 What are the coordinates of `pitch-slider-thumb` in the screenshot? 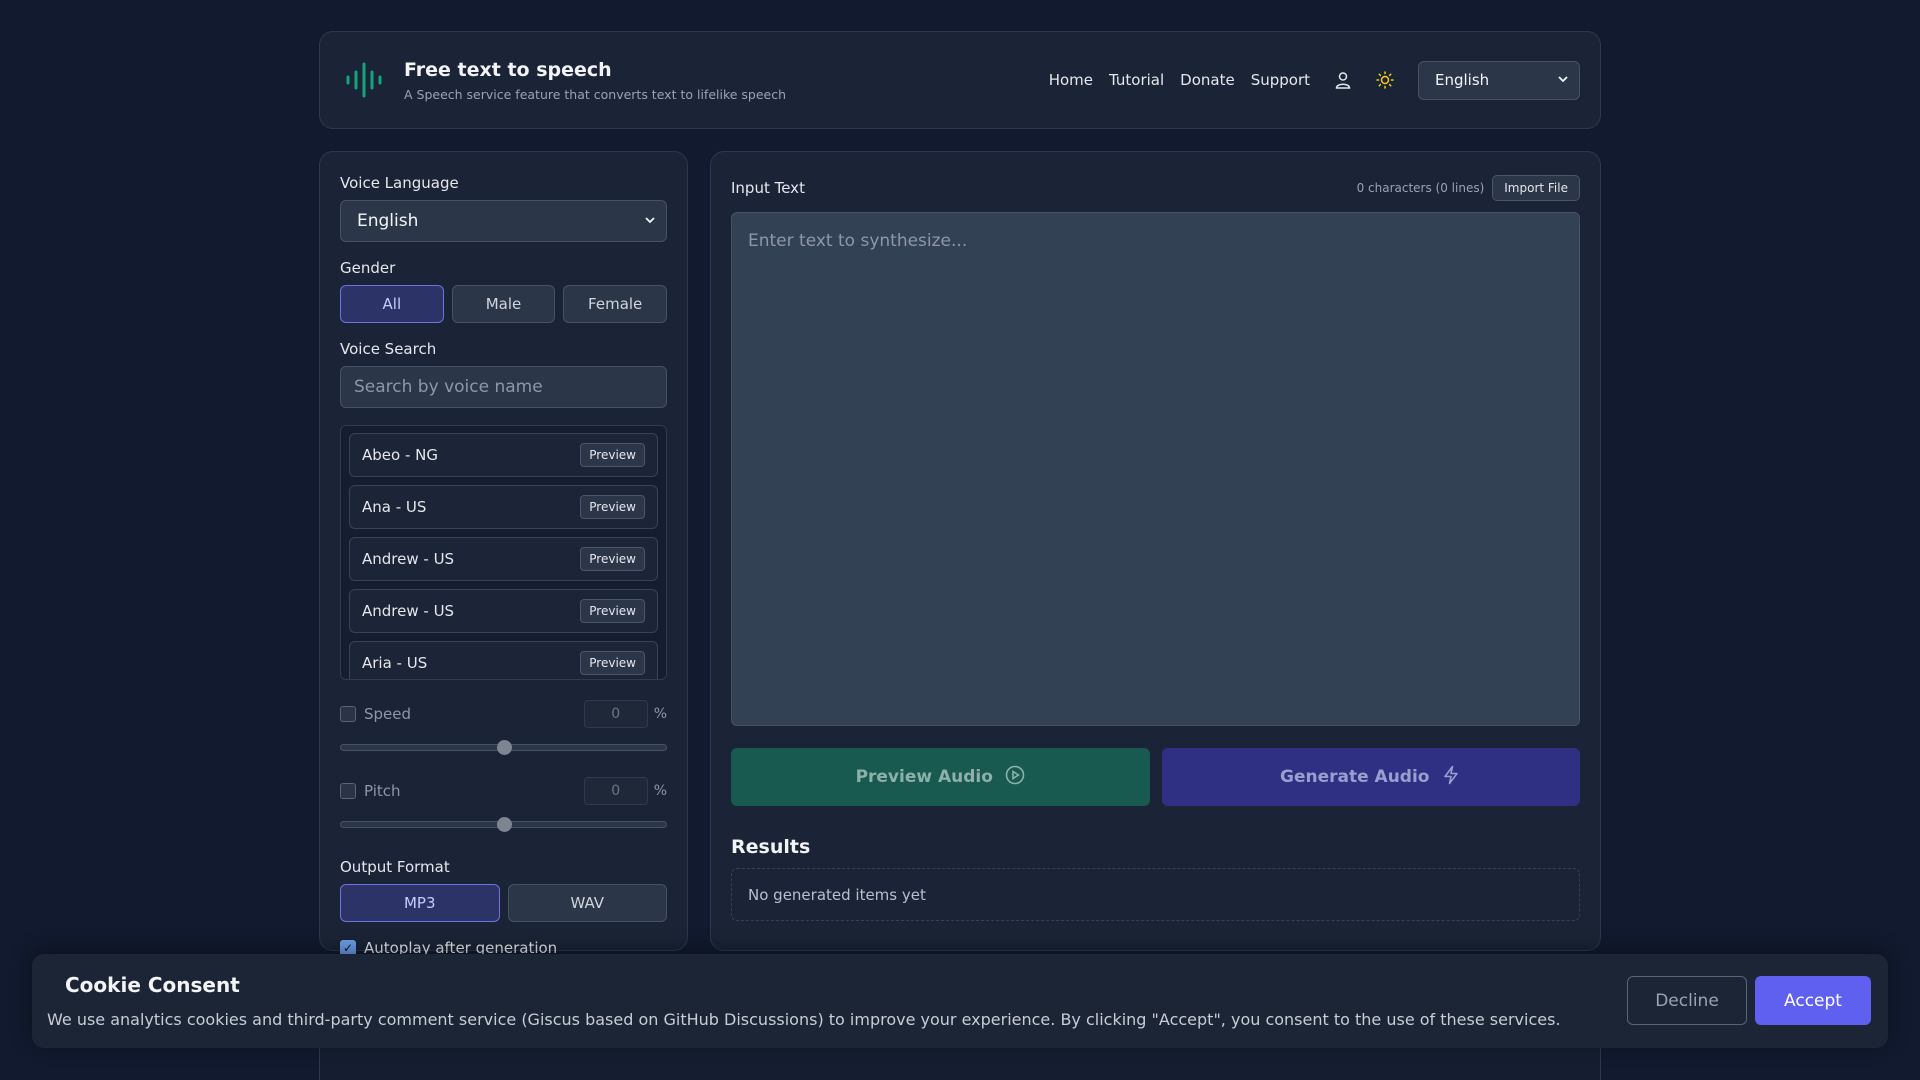 It's located at (504, 824).